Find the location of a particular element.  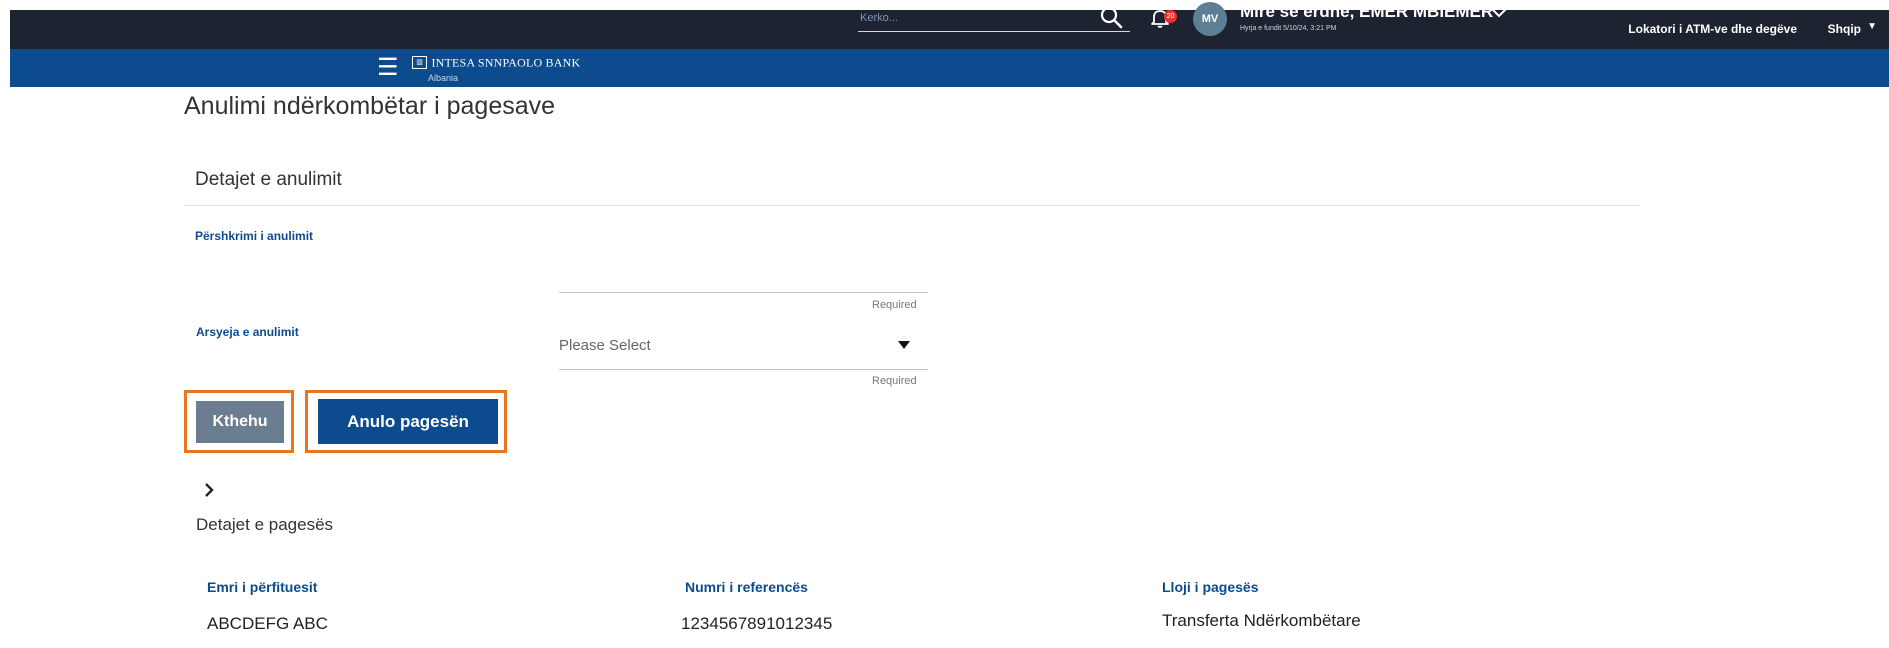

logo-name: INTESA SNNPAOLO BANK is located at coordinates (506, 62).